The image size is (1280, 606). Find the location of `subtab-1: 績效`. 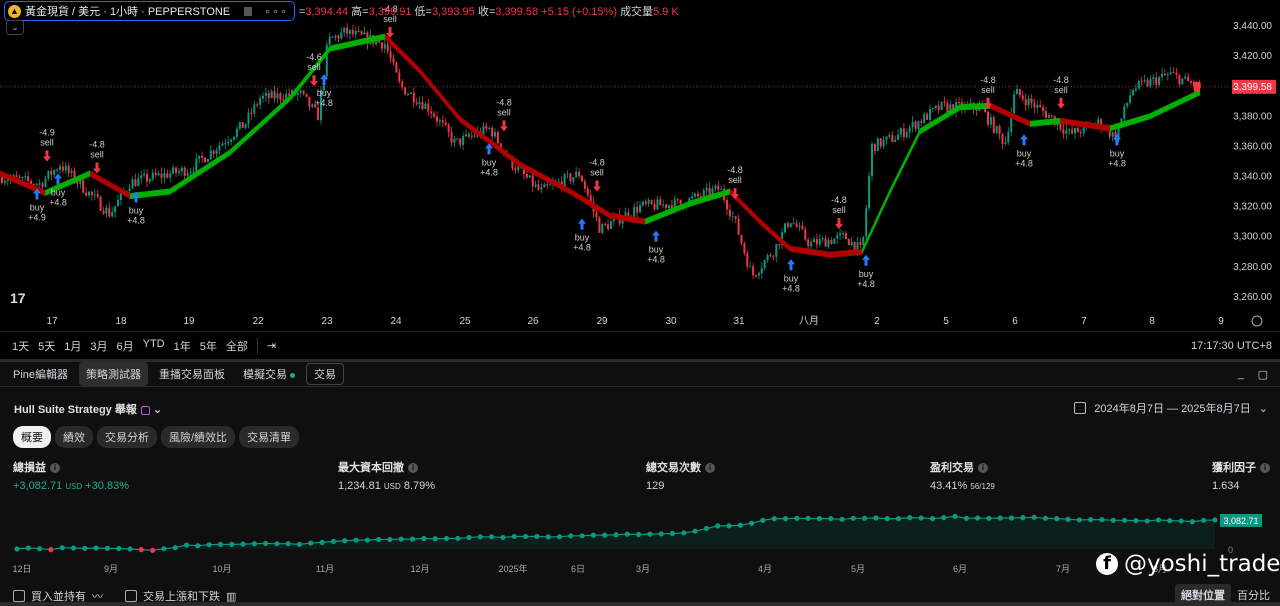

subtab-1: 績效 is located at coordinates (74, 437).